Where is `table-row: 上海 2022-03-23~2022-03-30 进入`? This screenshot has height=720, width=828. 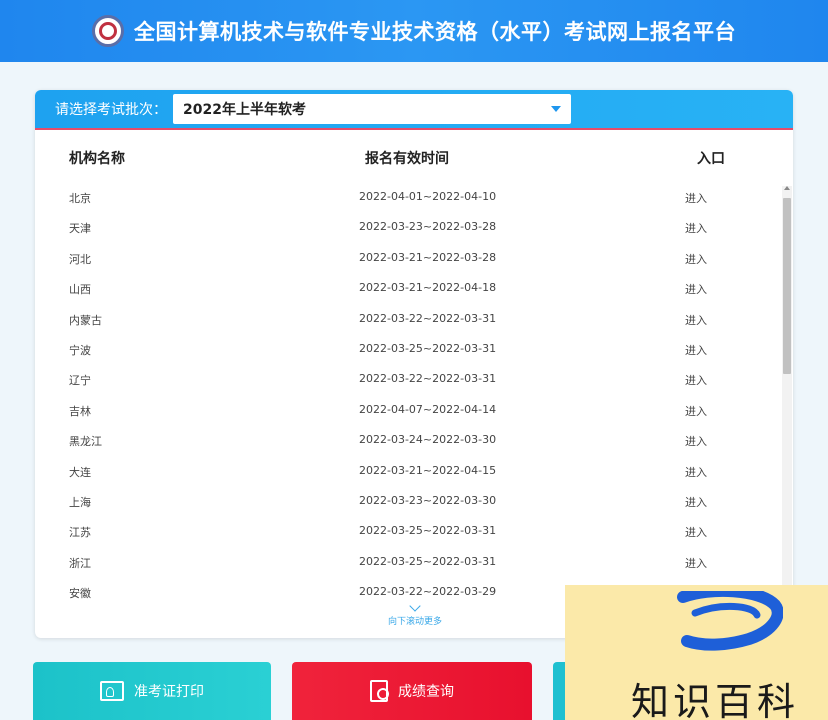
table-row: 上海 2022-03-23~2022-03-30 进入 is located at coordinates (407, 505).